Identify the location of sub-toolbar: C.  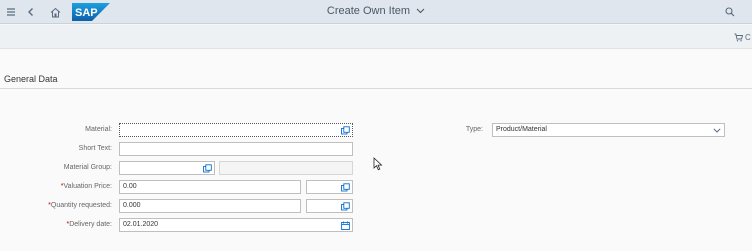
(376, 37).